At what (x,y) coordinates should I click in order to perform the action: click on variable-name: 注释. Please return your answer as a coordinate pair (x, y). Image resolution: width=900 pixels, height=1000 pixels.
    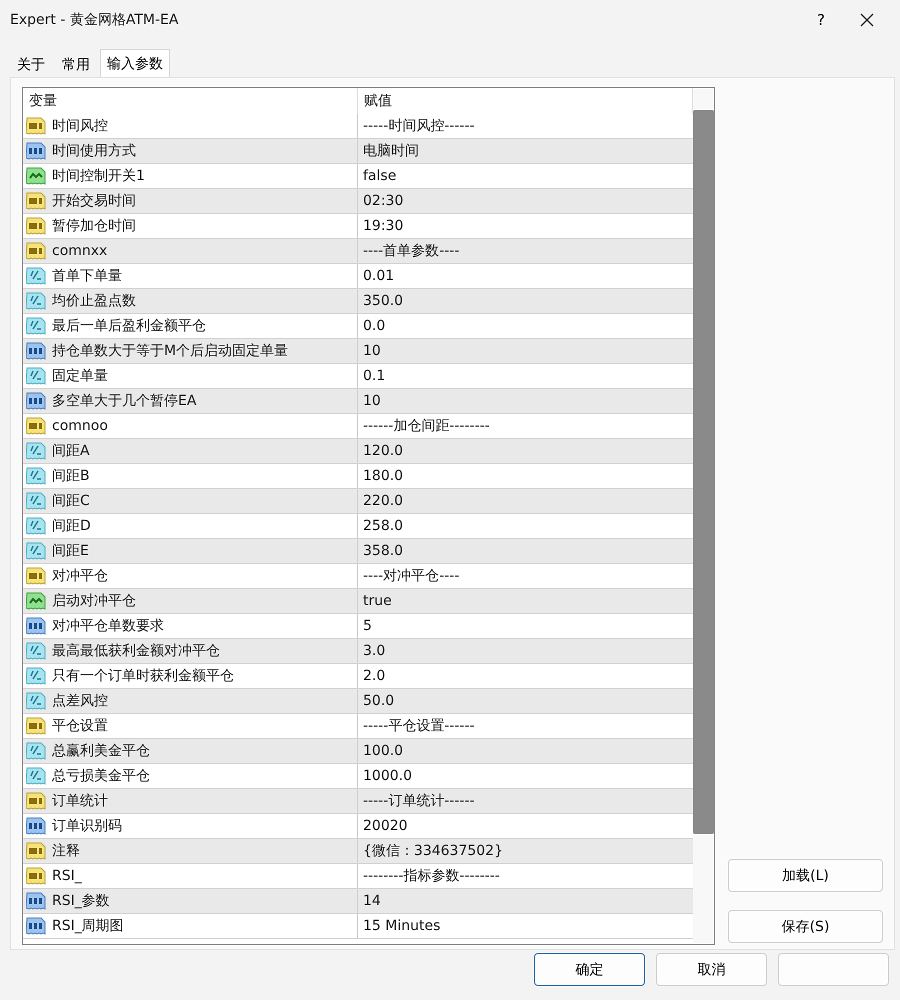
    Looking at the image, I should click on (66, 851).